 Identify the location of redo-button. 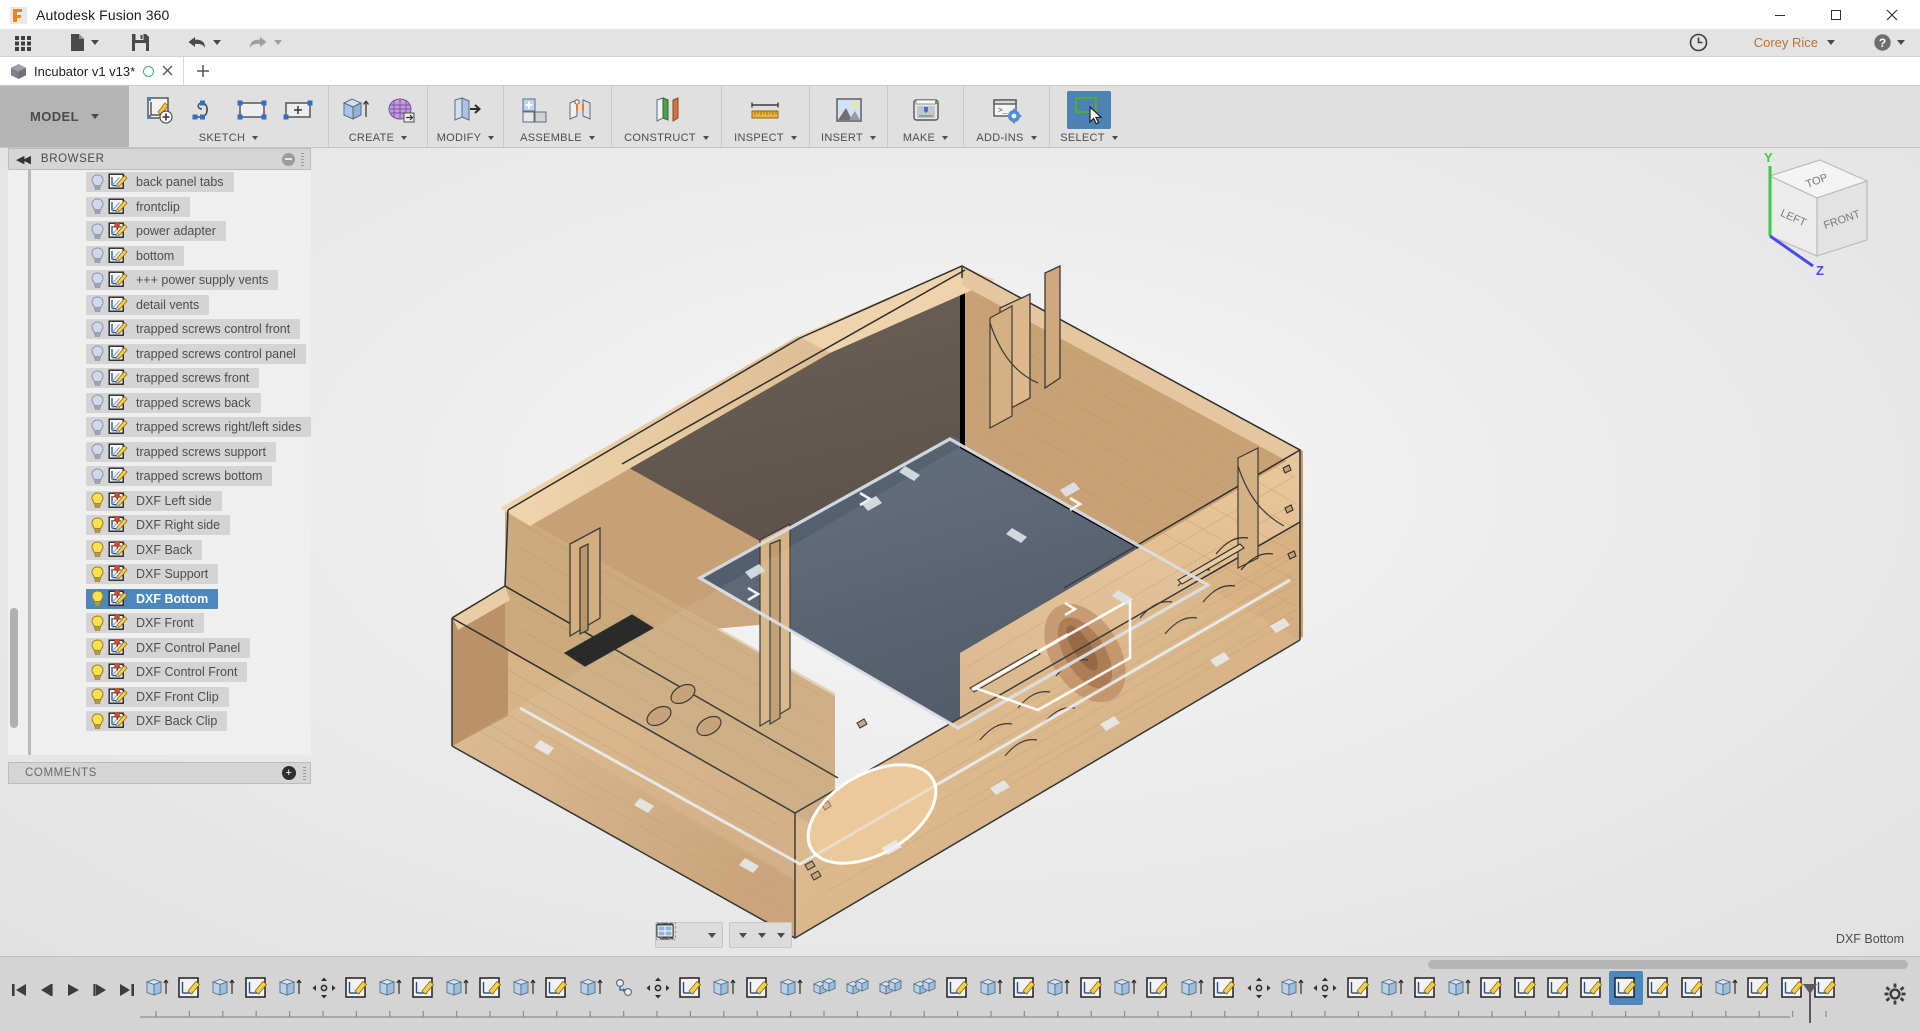
(264, 43).